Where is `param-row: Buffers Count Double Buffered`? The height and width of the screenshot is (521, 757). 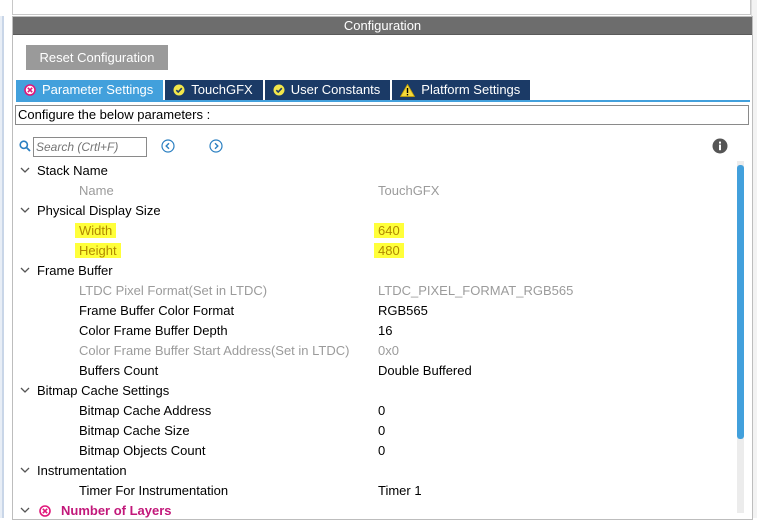
param-row: Buffers Count Double Buffered is located at coordinates (375, 371).